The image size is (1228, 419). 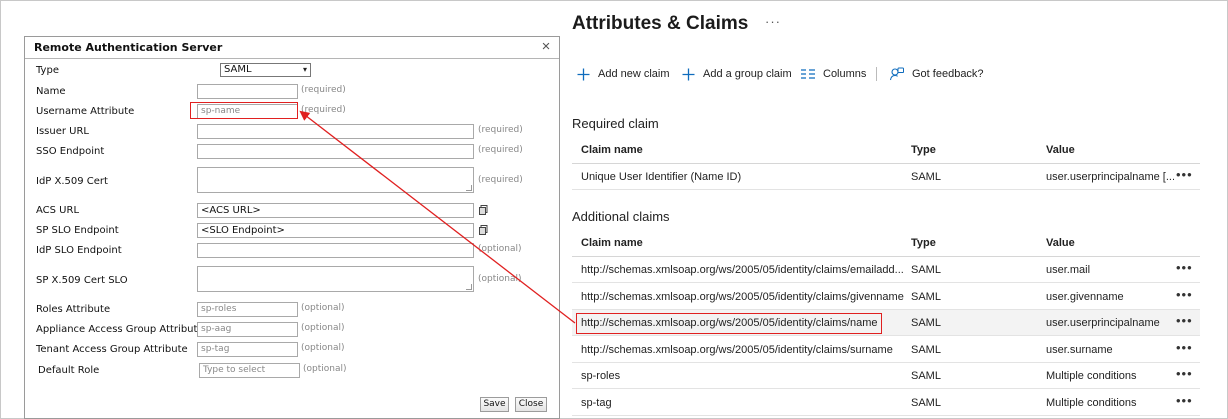 I want to click on name-input, so click(x=247, y=91).